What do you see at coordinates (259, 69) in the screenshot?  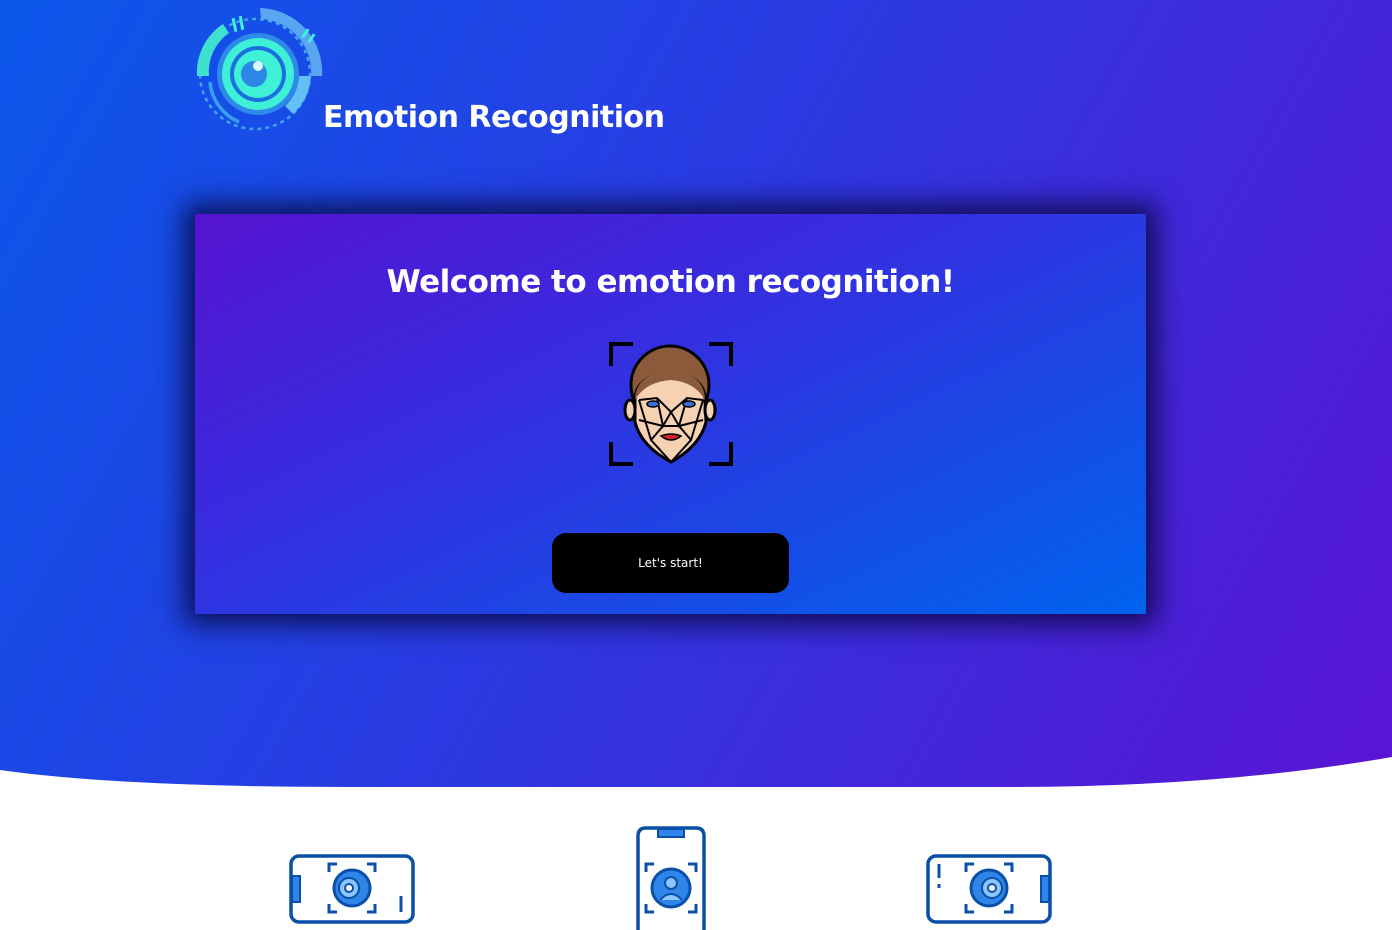 I see `camera-lens-icon` at bounding box center [259, 69].